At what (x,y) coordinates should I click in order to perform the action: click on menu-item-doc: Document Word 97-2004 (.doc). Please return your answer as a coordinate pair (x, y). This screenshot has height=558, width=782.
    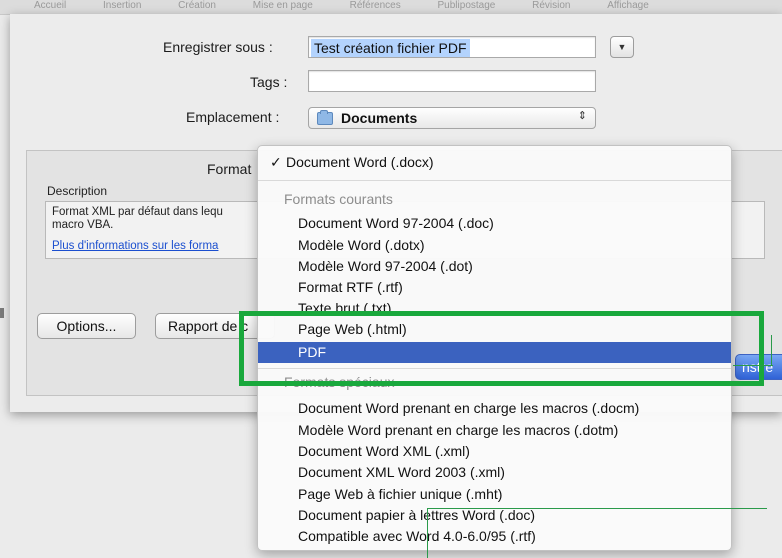
    Looking at the image, I should click on (494, 223).